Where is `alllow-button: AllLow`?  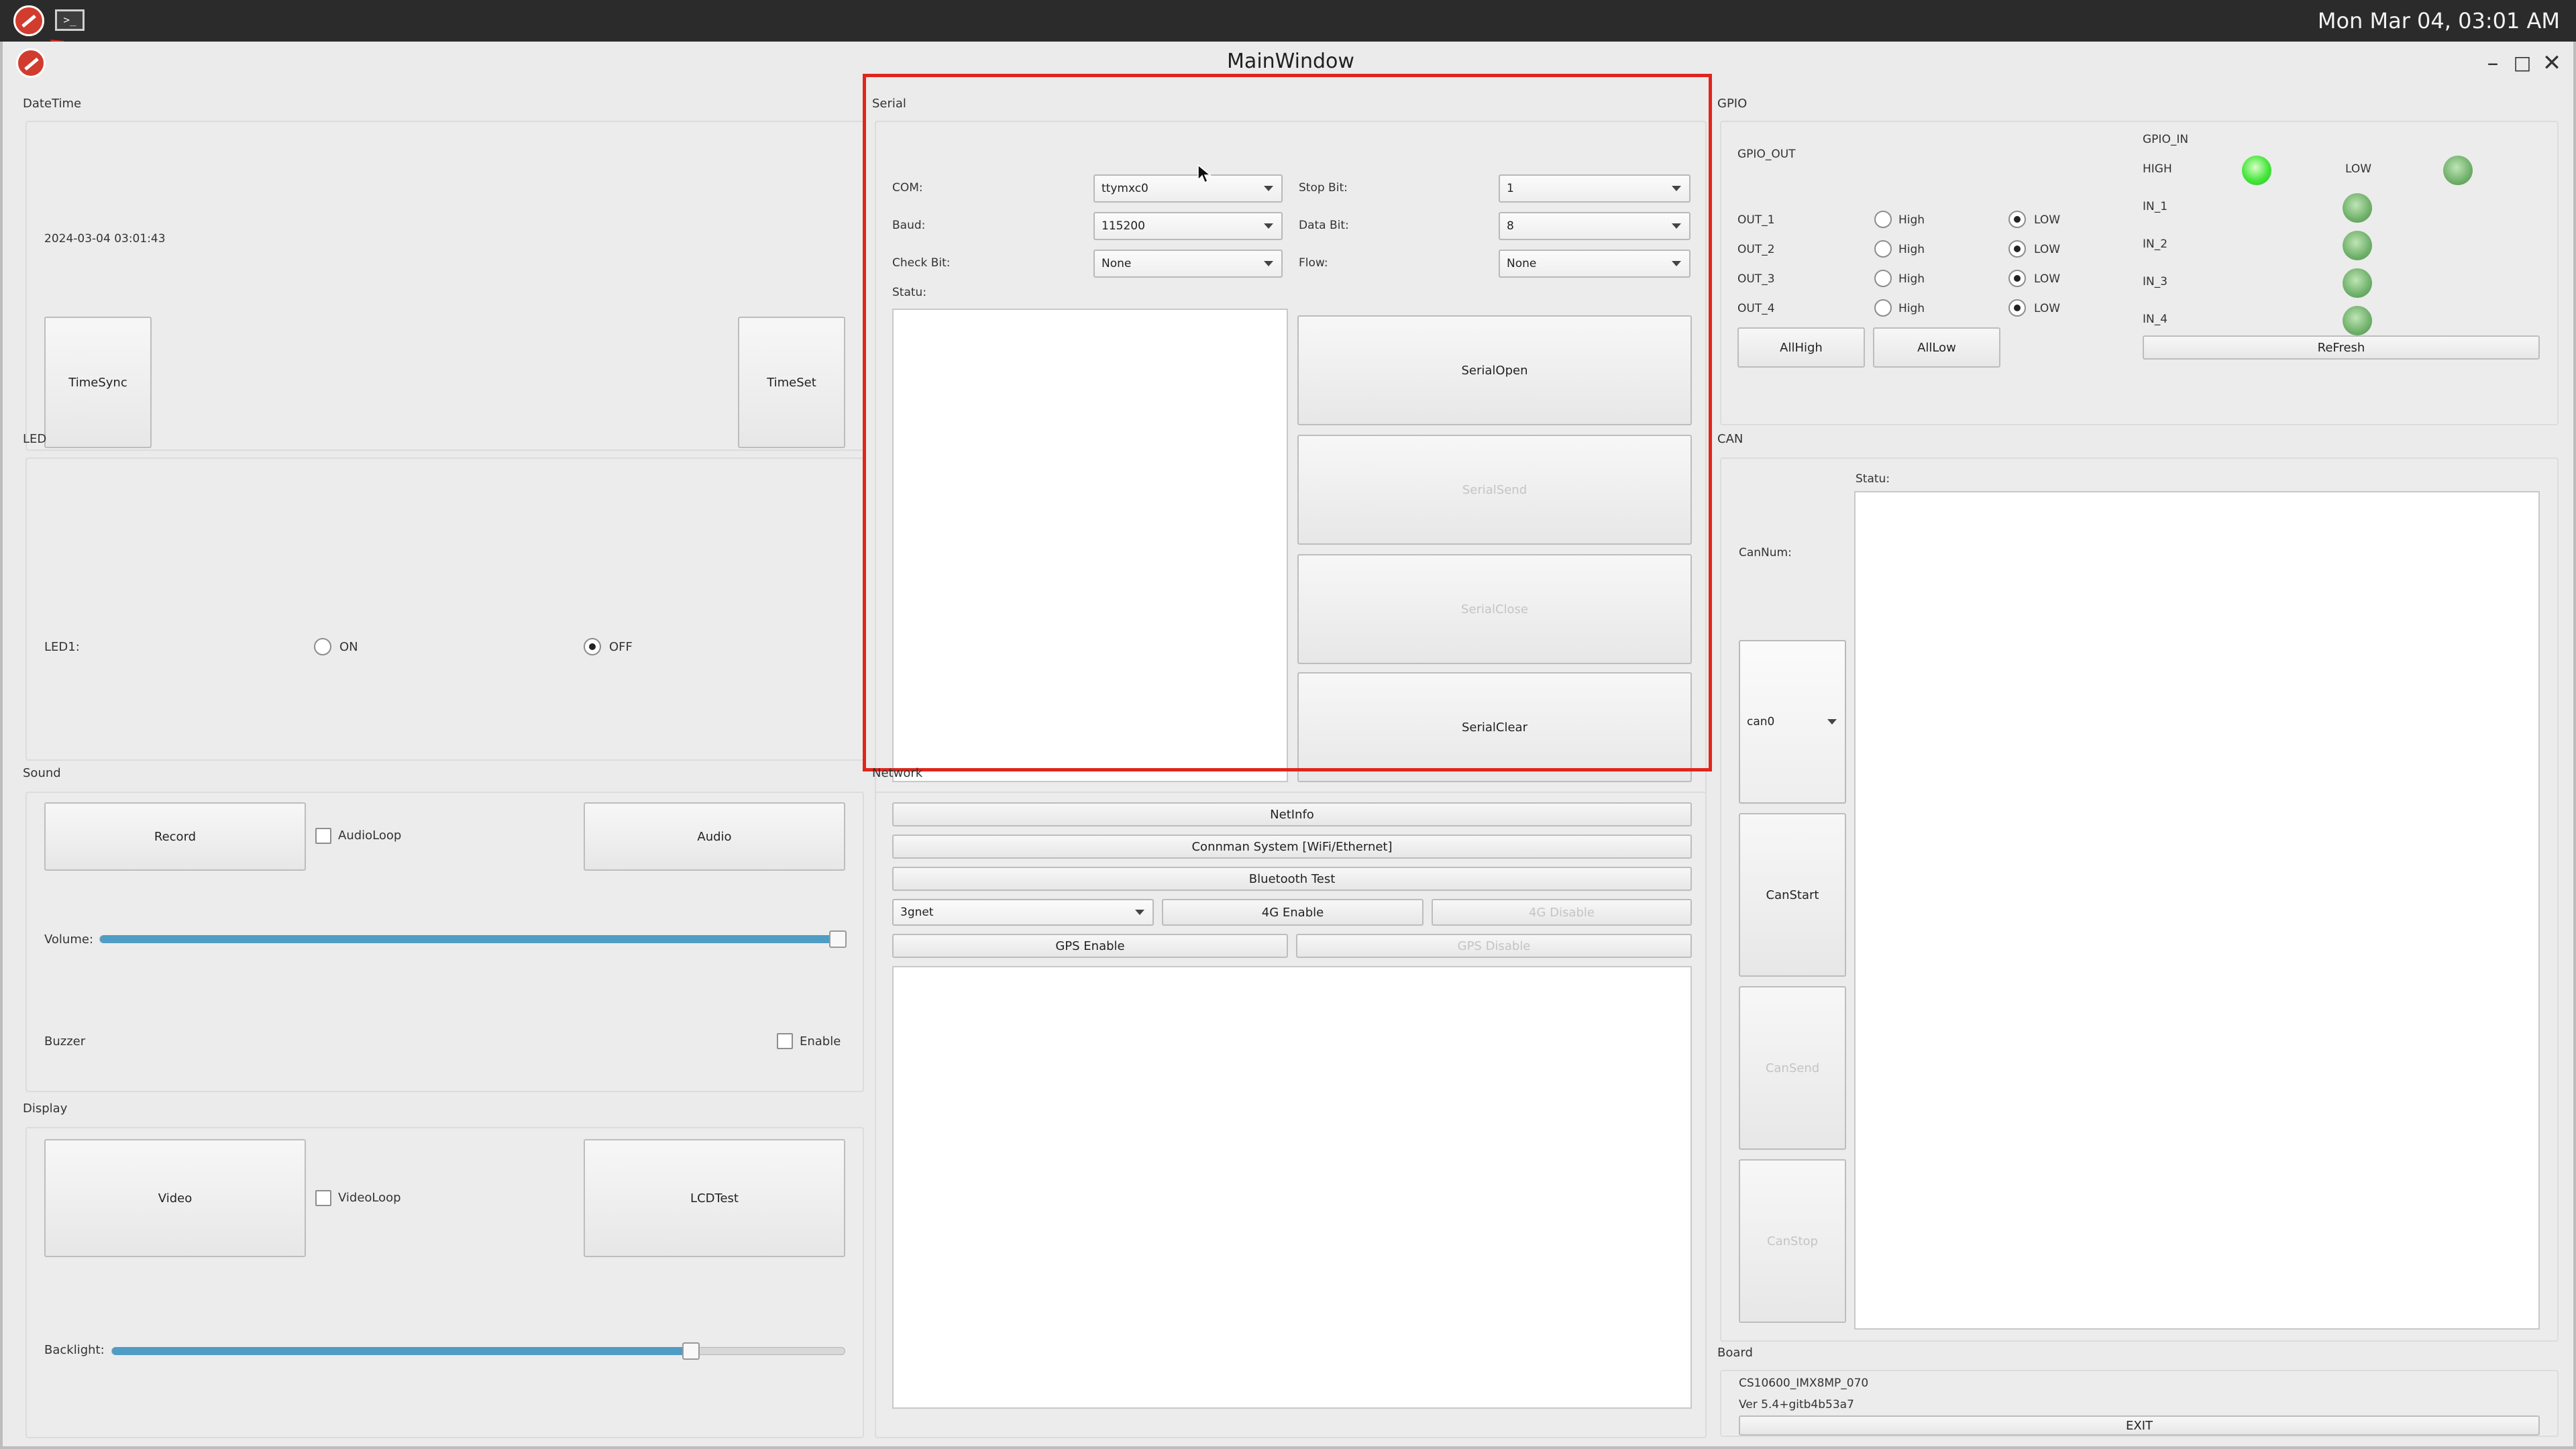
alllow-button: AllLow is located at coordinates (1936, 347).